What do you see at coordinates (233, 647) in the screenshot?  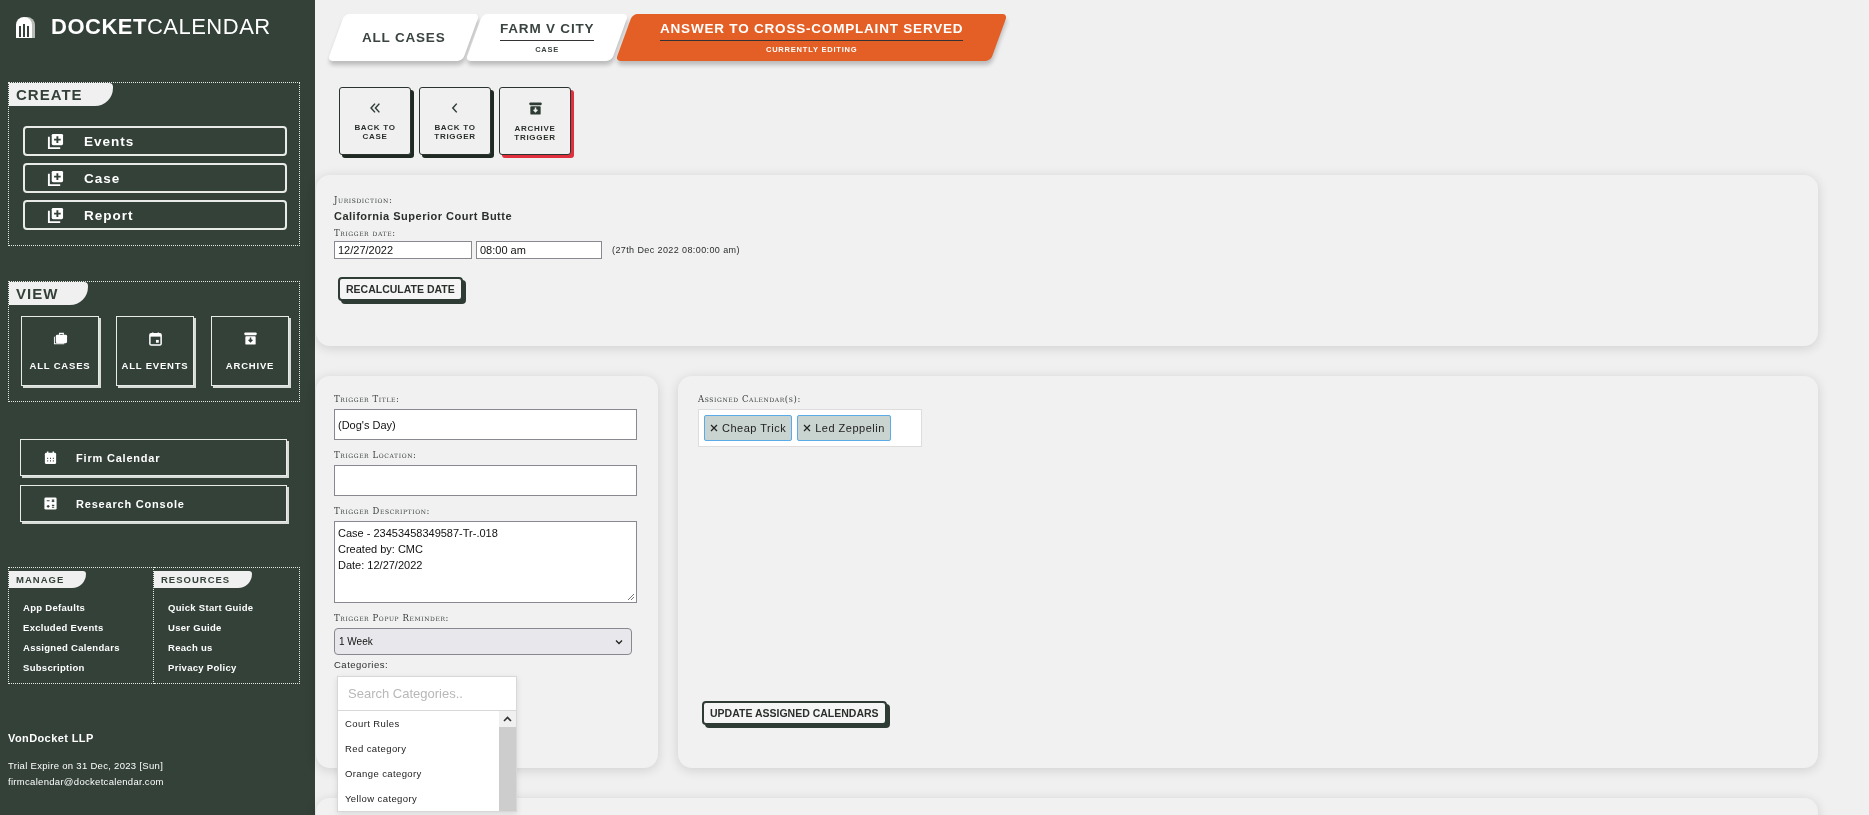 I see `sidebar-link: Reach us` at bounding box center [233, 647].